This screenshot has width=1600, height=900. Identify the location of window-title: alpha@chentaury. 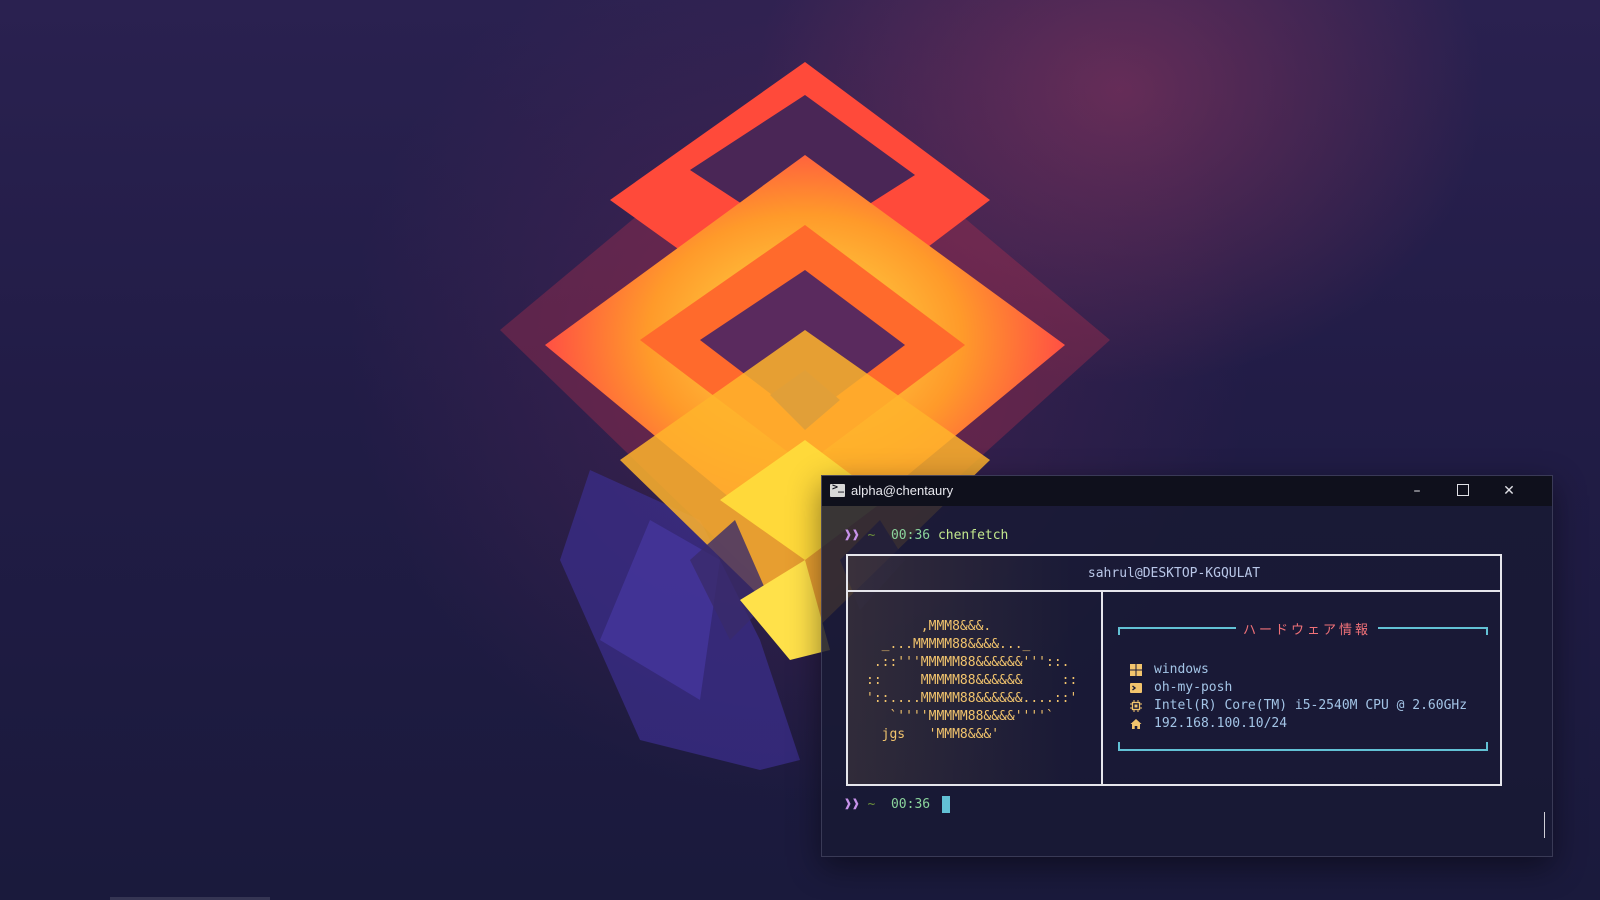
(902, 490).